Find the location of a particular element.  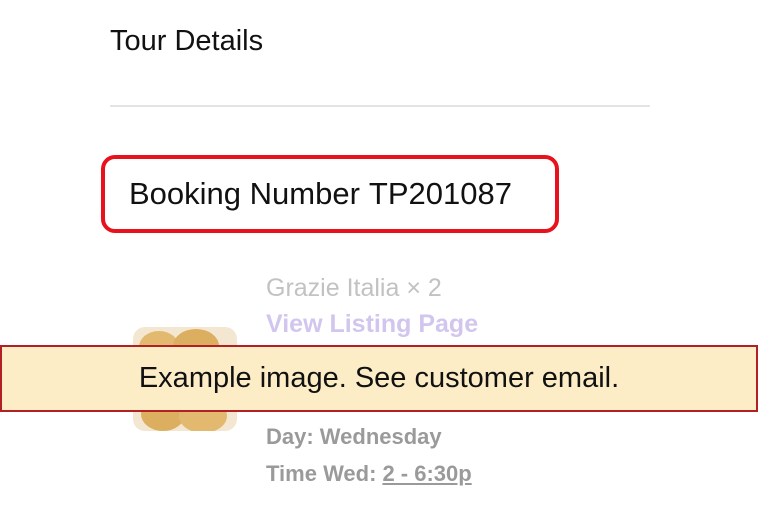

tour-day: Day: Wednesday is located at coordinates (354, 436).